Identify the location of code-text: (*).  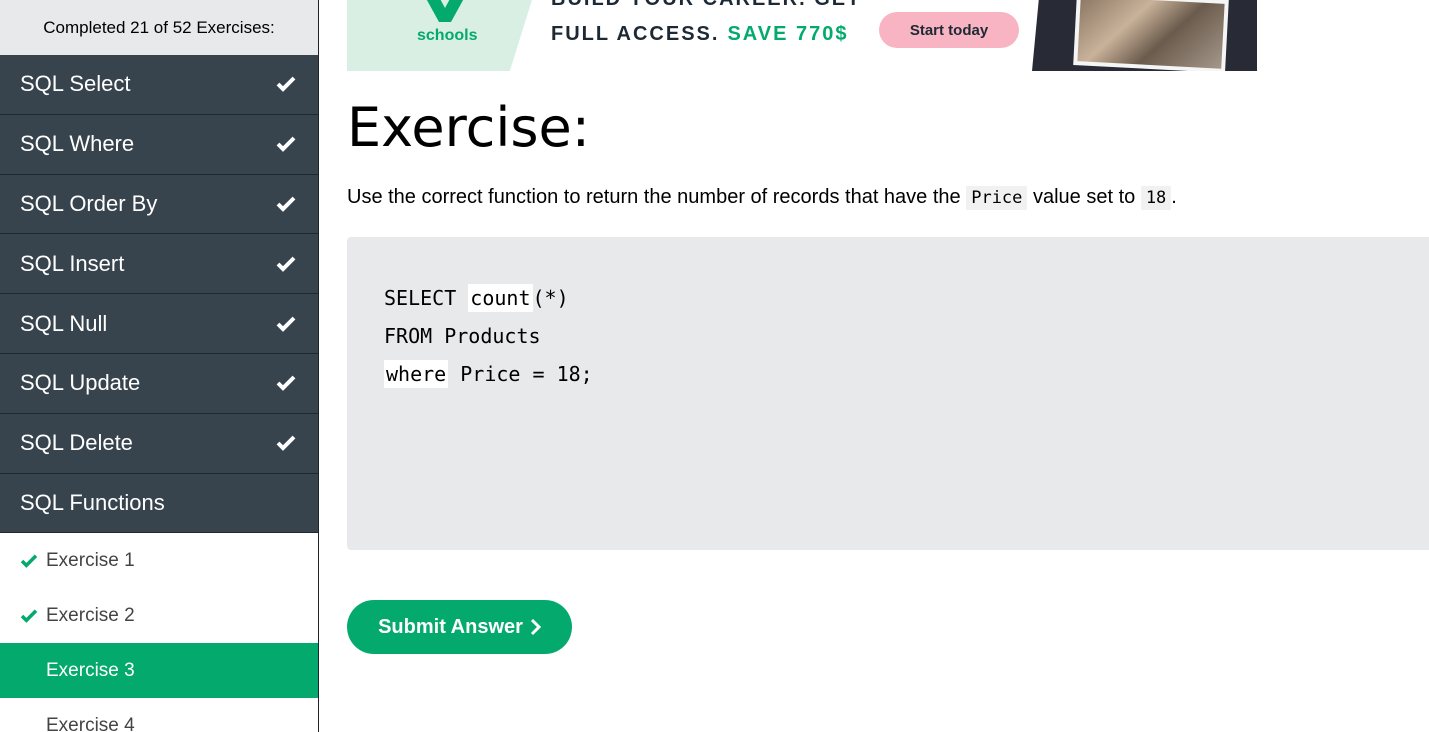
(550, 298).